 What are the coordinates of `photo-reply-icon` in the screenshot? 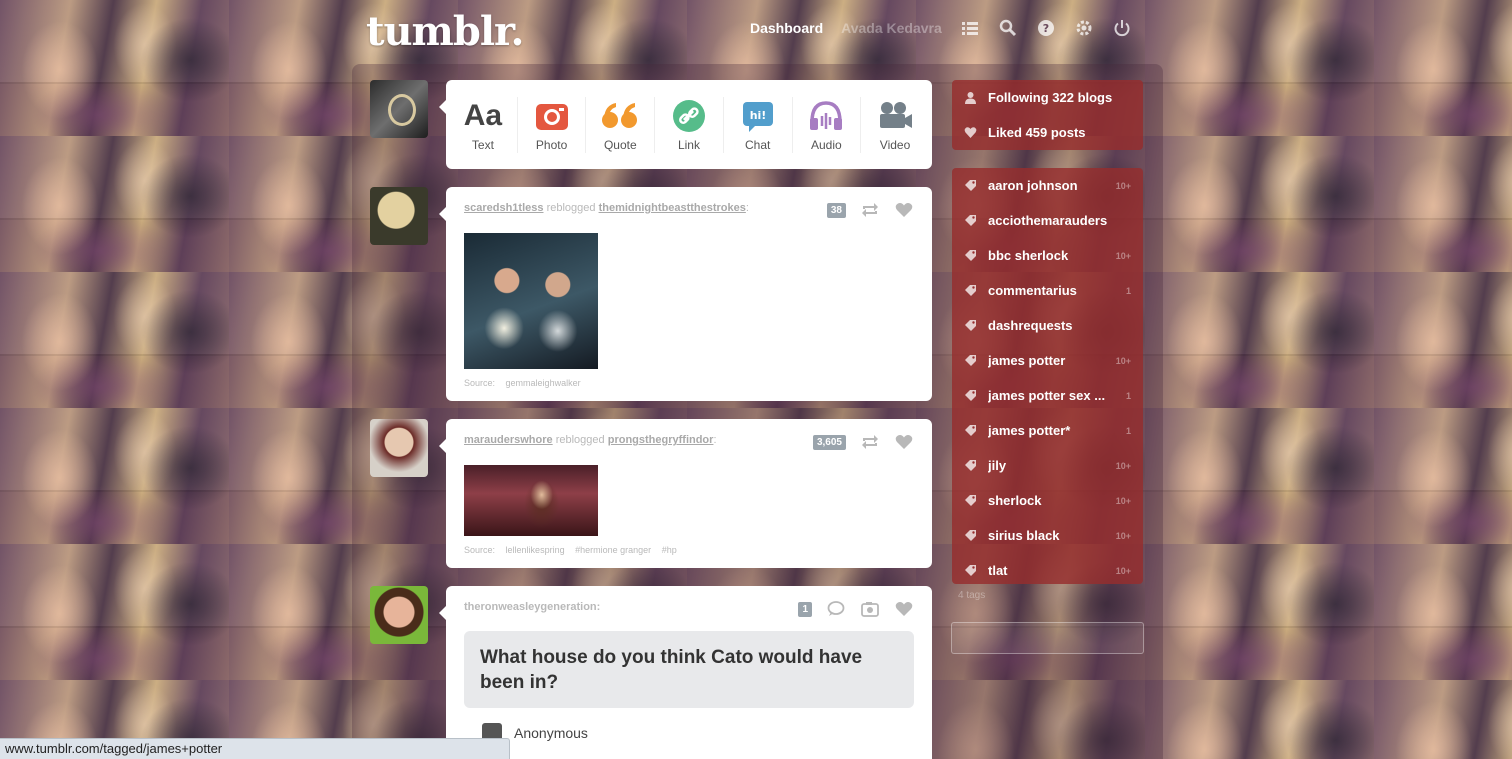 It's located at (870, 609).